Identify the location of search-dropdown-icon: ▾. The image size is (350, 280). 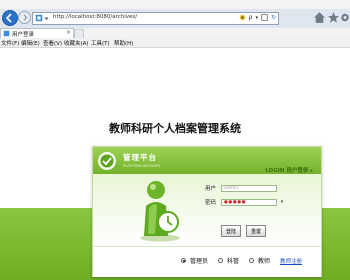
(256, 18).